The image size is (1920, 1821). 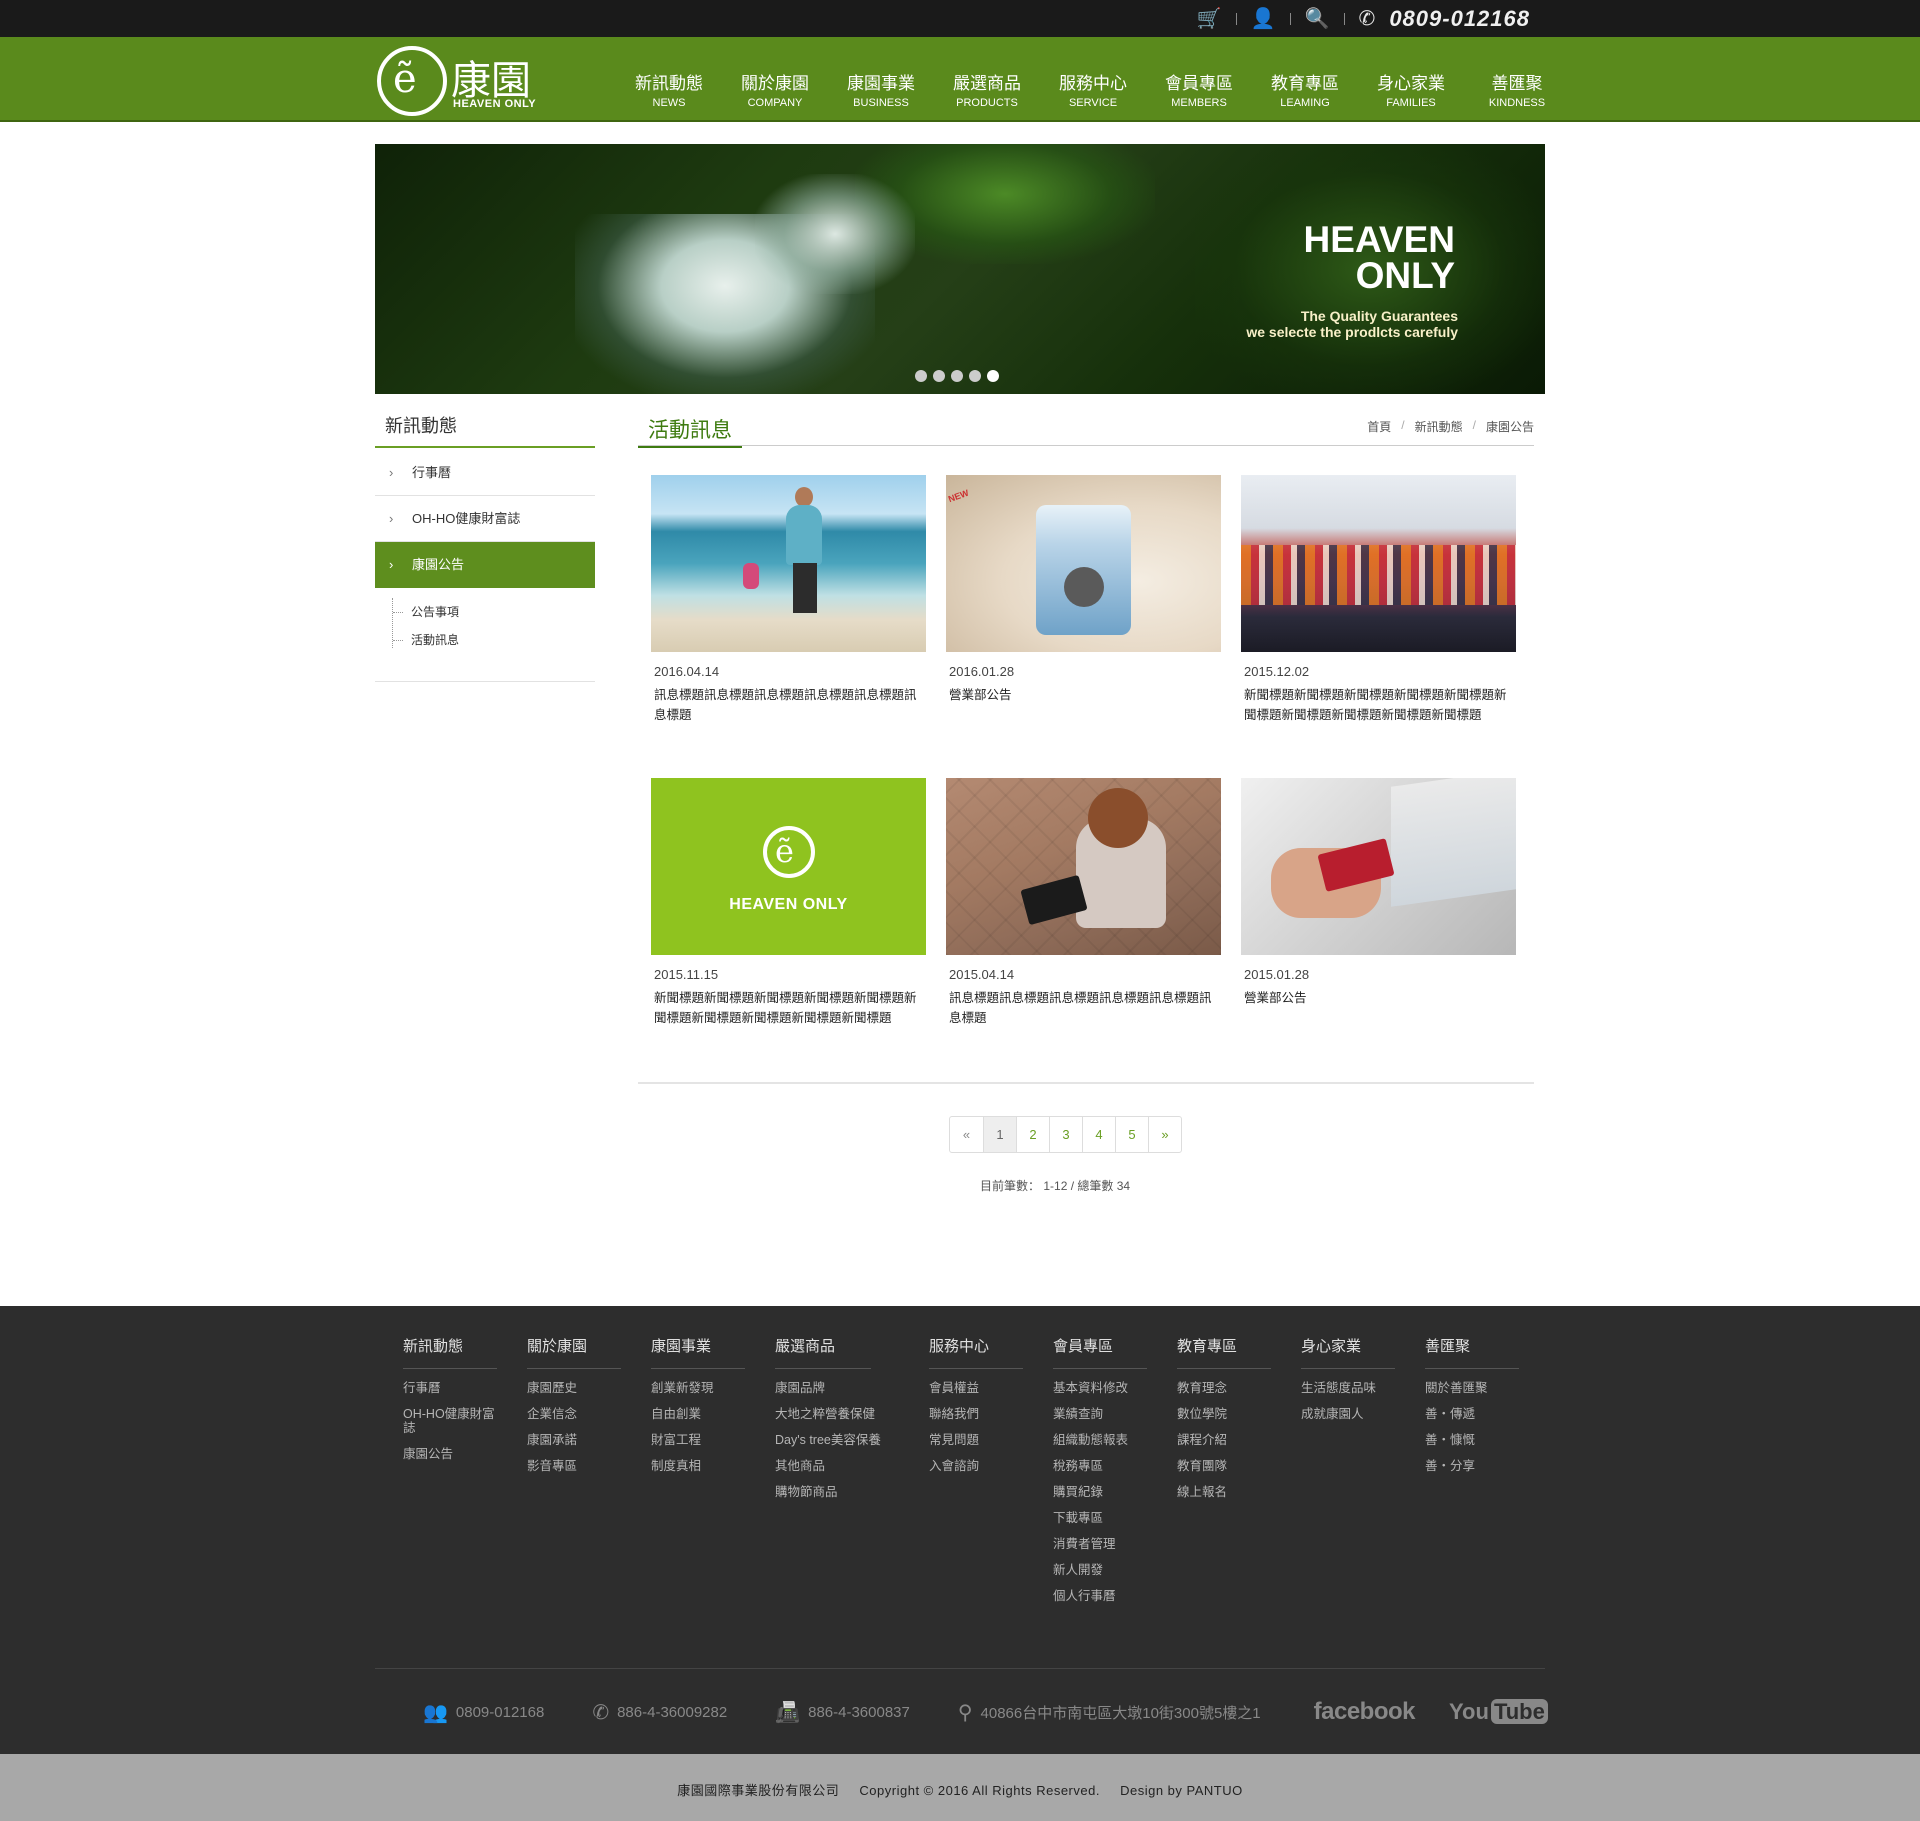 What do you see at coordinates (1472, 1414) in the screenshot?
I see `footer-link: 善・傳遞` at bounding box center [1472, 1414].